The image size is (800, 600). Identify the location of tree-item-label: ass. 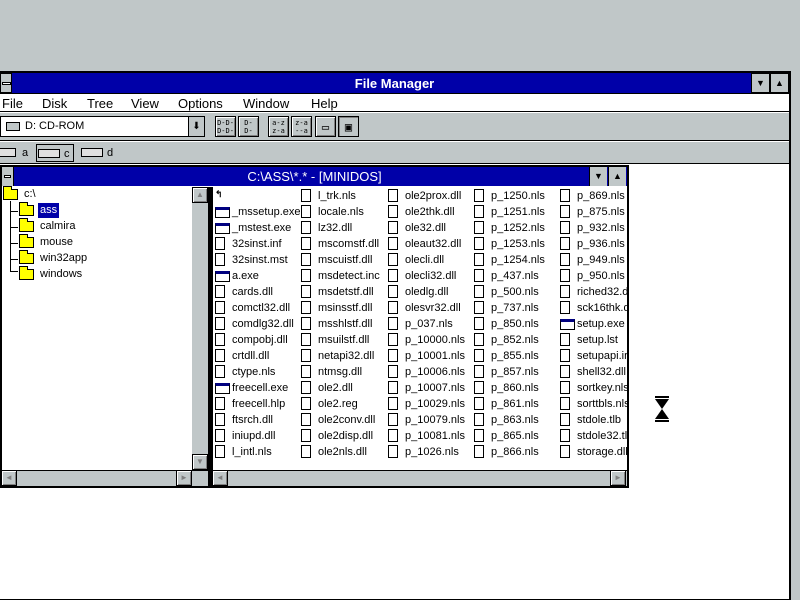
(49, 210).